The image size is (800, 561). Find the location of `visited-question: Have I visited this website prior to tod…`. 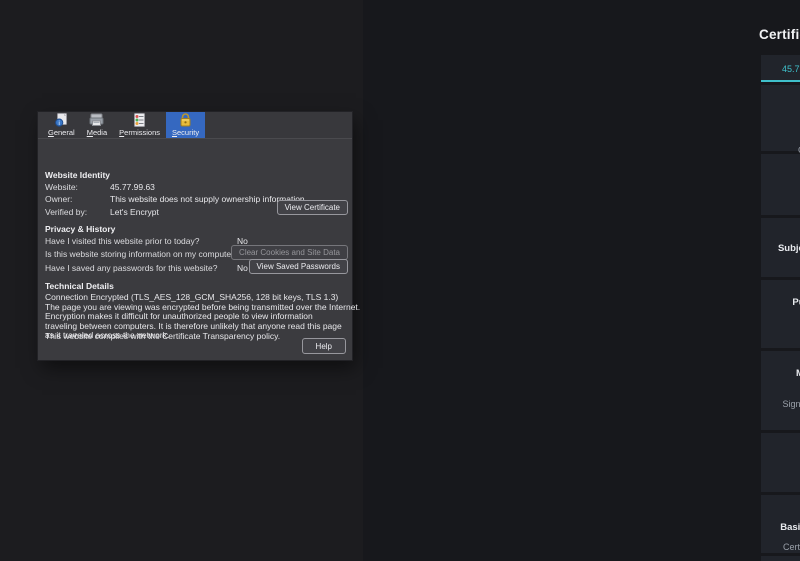

visited-question: Have I visited this website prior to tod… is located at coordinates (122, 241).